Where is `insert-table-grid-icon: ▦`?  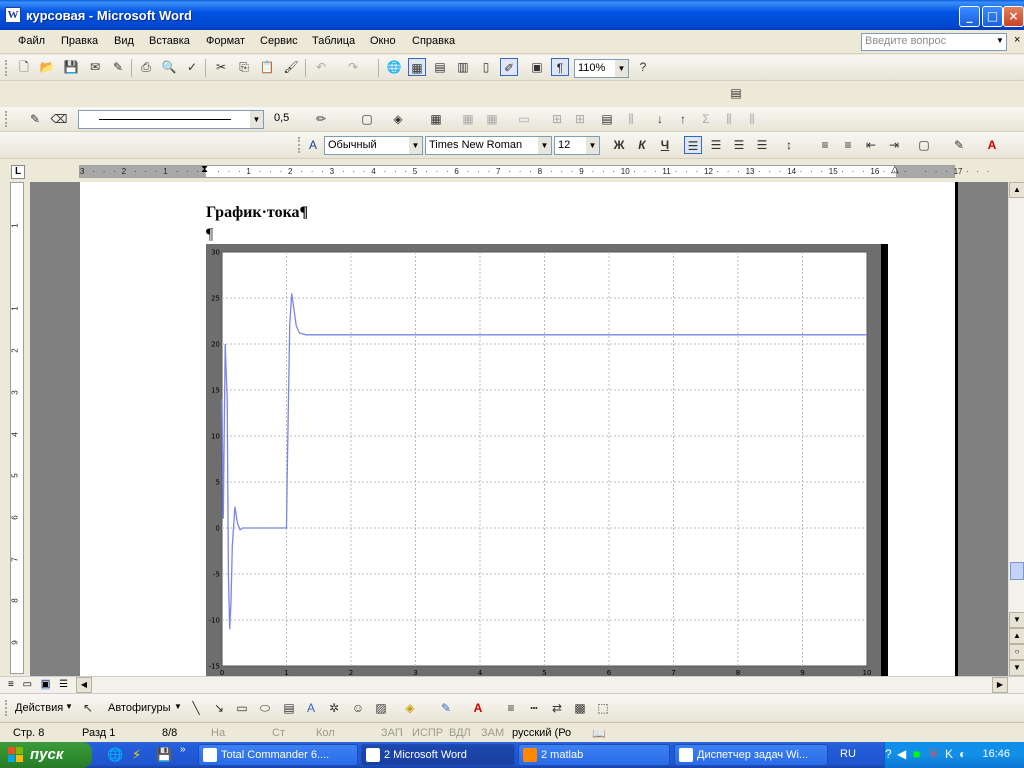
insert-table-grid-icon: ▦ is located at coordinates (436, 119).